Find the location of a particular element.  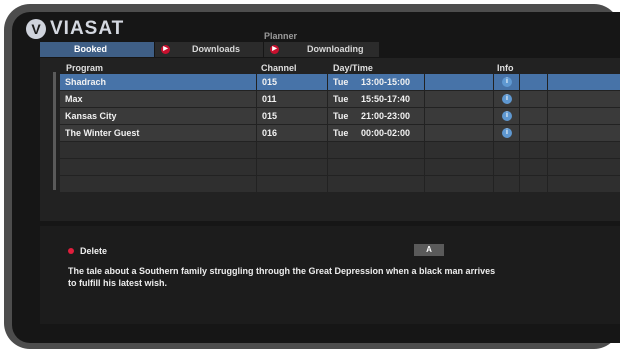

cell-program: Kansas City is located at coordinates (158, 116).